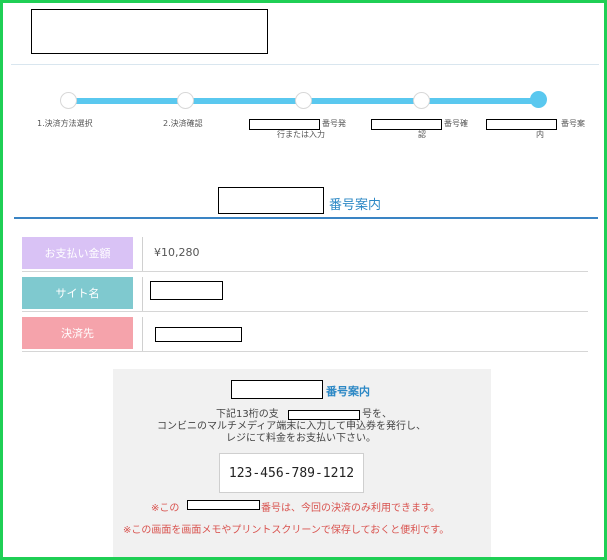  I want to click on page-title-redacted, so click(271, 200).